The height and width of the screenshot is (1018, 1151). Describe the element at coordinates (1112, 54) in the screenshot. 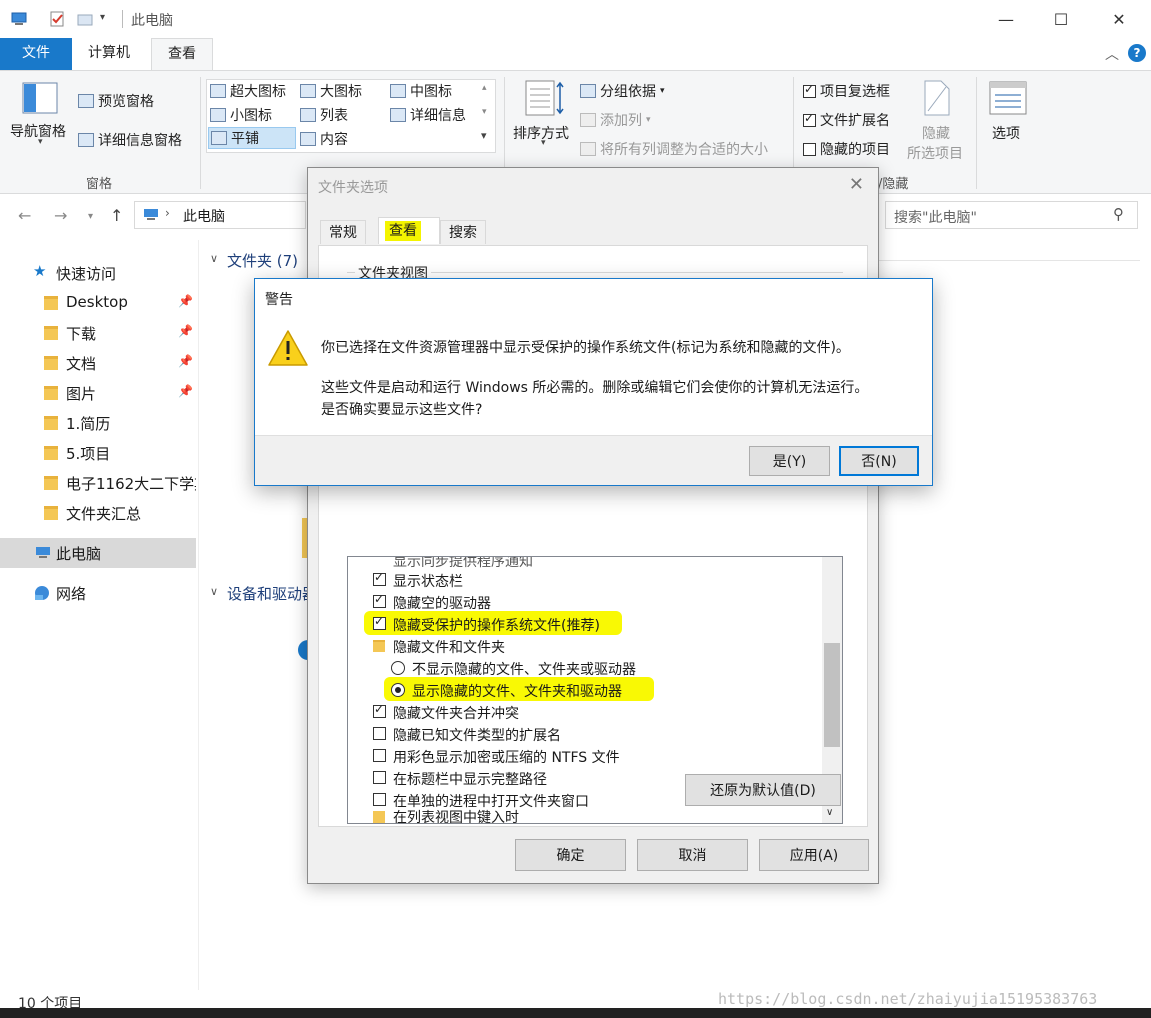

I see `collapse-ribbon-icon: ︿` at that location.